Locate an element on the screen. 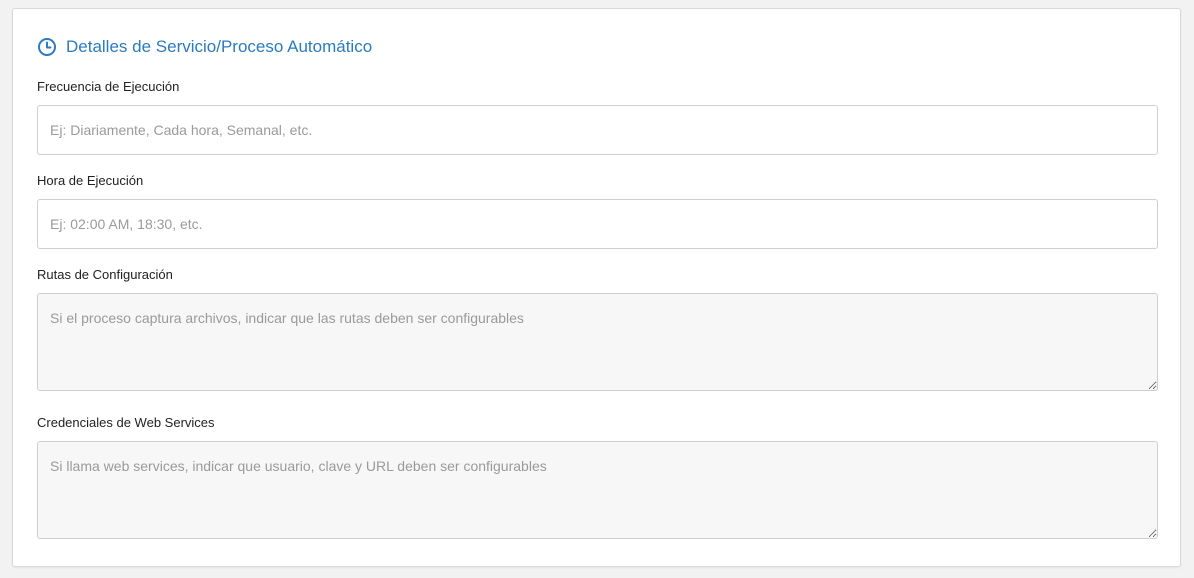  section-title: Detalles de Servicio/Proceso Automático is located at coordinates (219, 46).